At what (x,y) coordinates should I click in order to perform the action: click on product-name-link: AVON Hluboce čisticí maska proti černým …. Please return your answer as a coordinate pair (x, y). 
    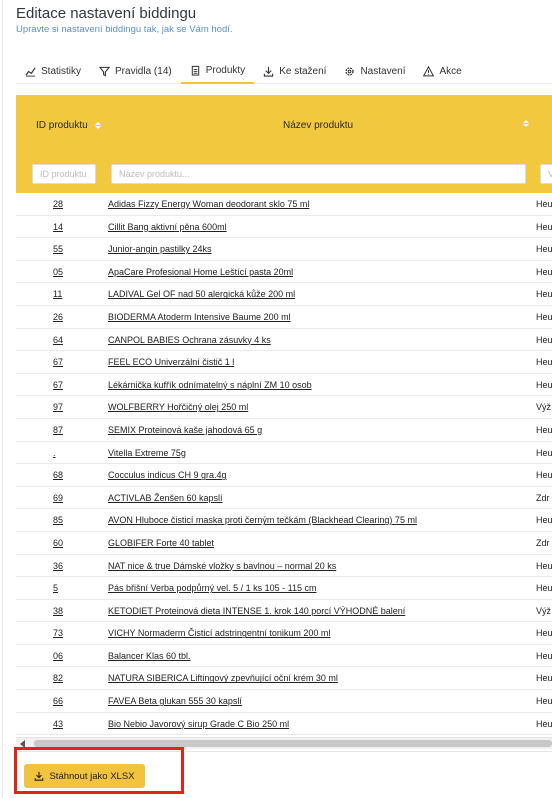
    Looking at the image, I should click on (262, 520).